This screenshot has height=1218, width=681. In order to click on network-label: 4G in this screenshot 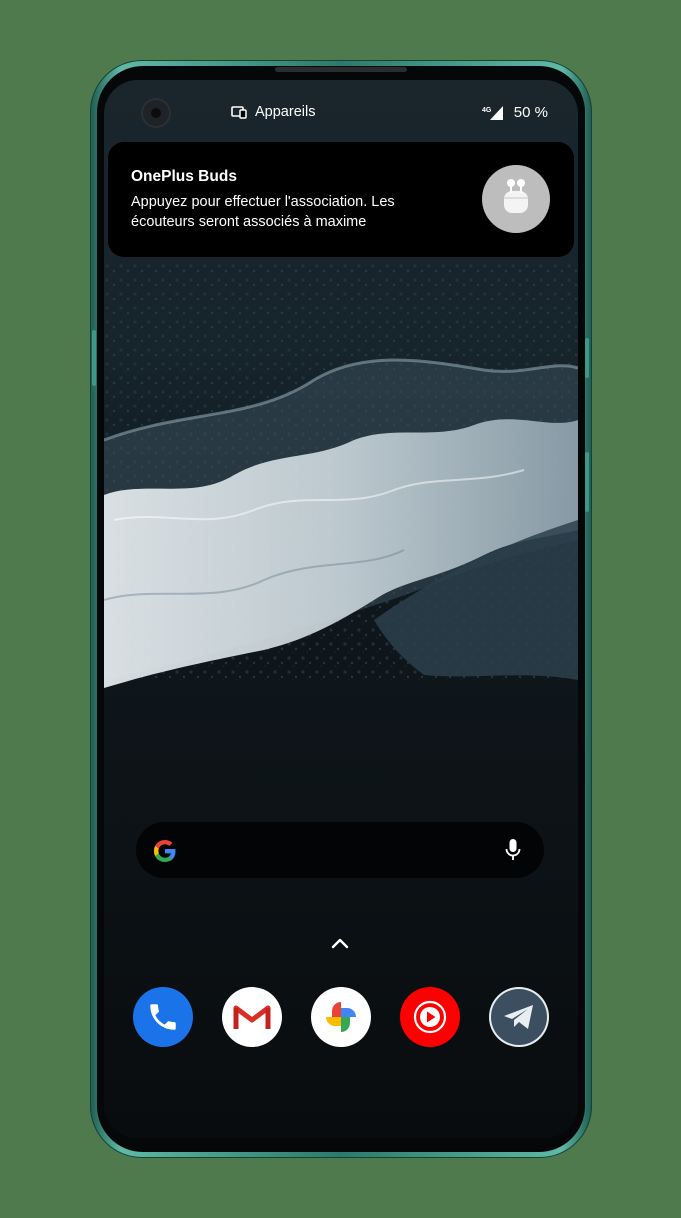, I will do `click(487, 110)`.